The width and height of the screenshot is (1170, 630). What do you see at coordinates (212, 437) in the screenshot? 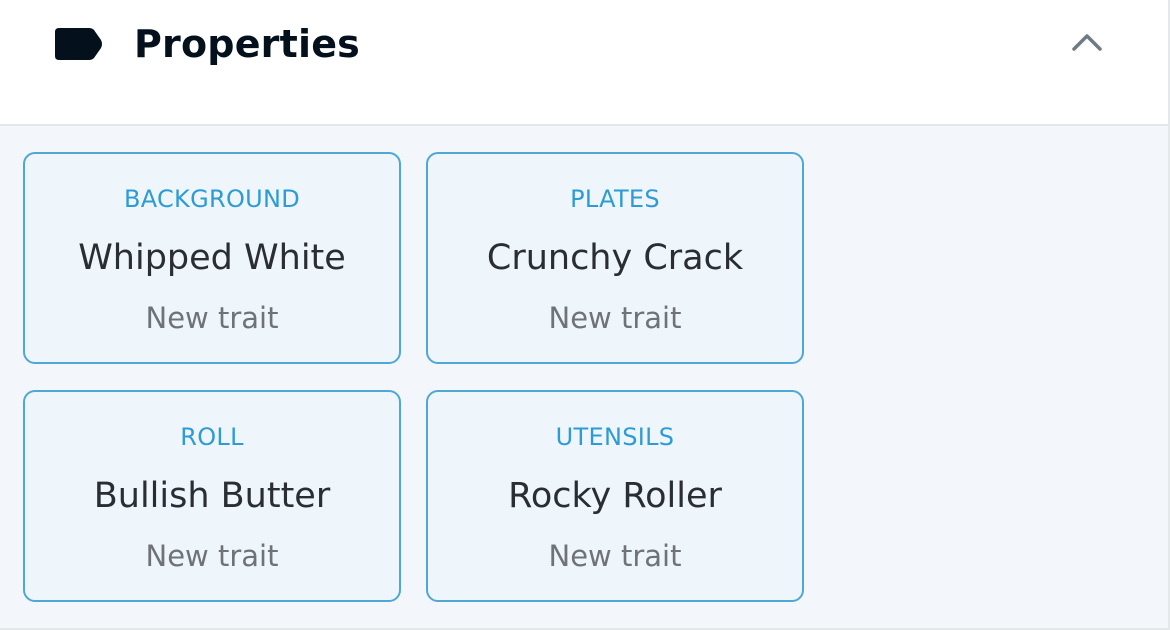
I see `trait-type: ROLL` at bounding box center [212, 437].